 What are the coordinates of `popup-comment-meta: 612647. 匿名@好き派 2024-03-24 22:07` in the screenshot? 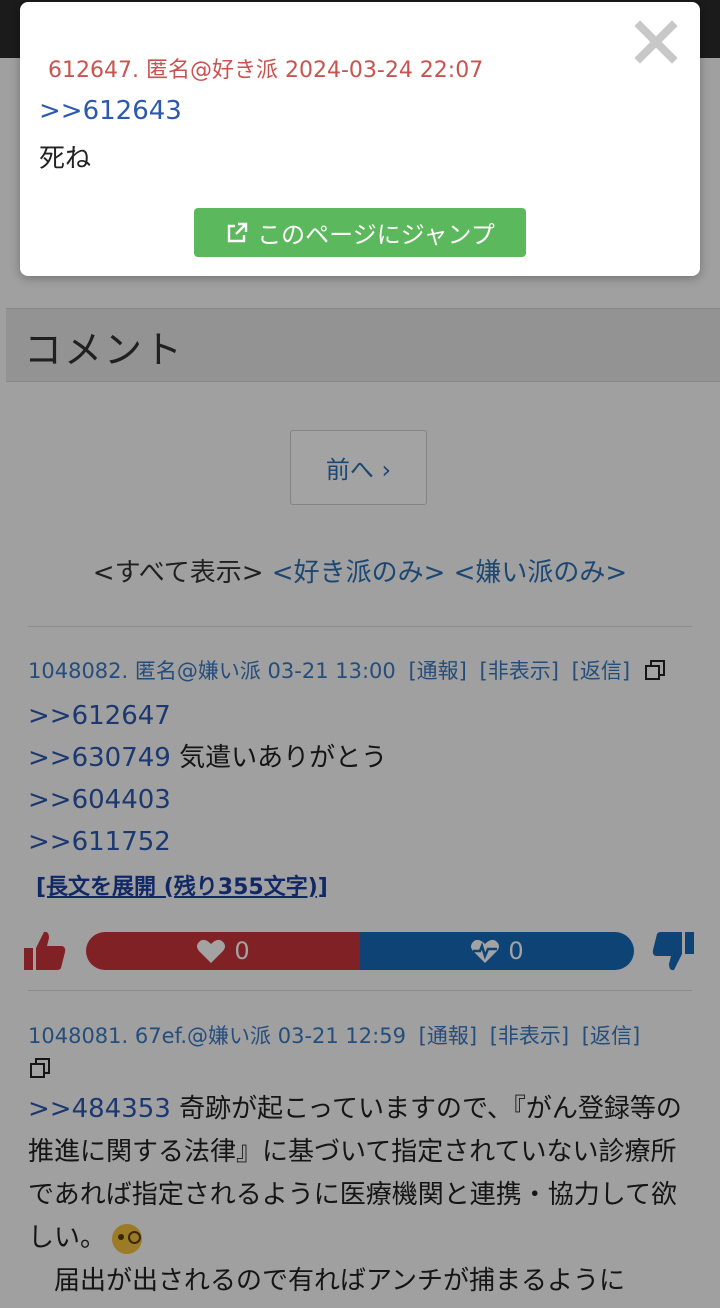 It's located at (266, 70).